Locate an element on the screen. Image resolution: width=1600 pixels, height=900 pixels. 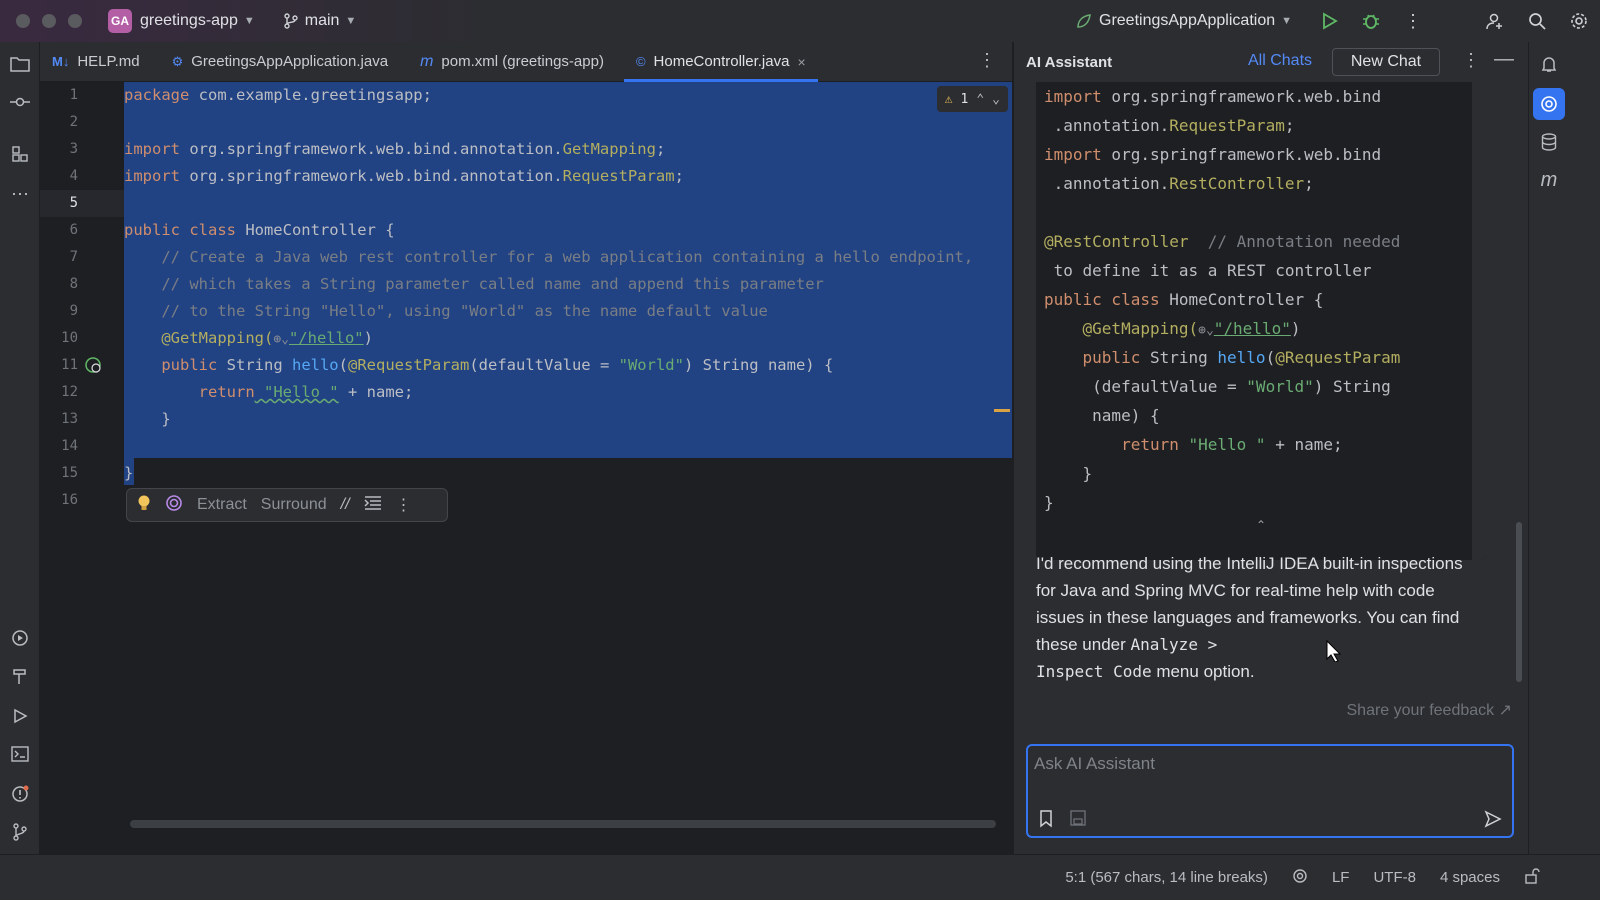
unlock-icon is located at coordinates (1532, 875).